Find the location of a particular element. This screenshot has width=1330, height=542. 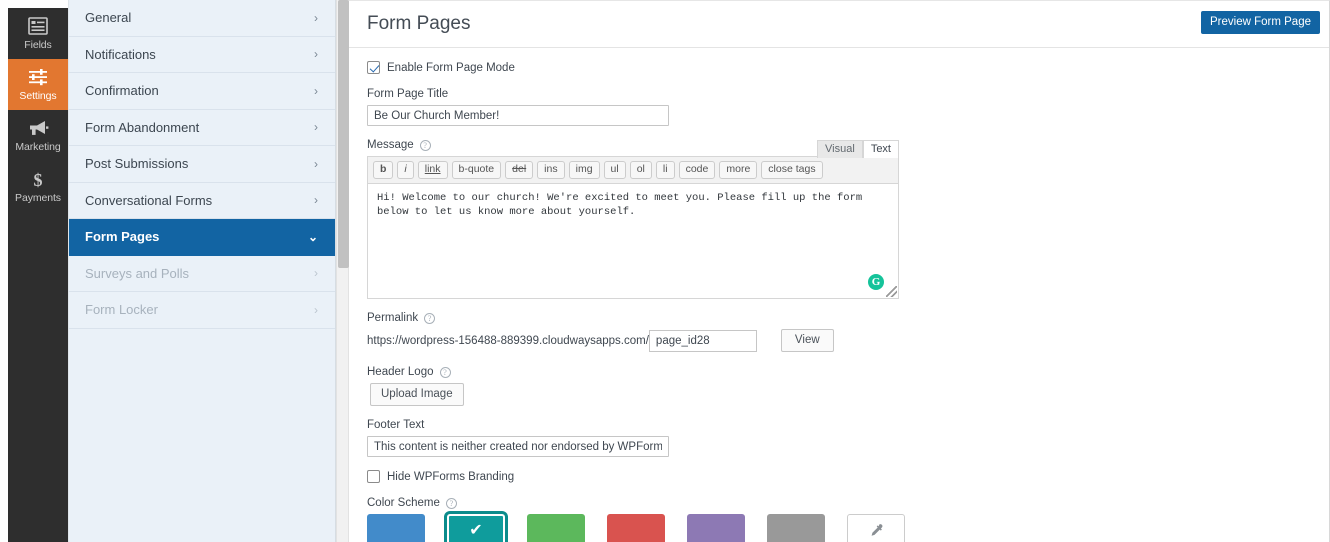

enable-form-page-mode-checkbox is located at coordinates (373, 67).